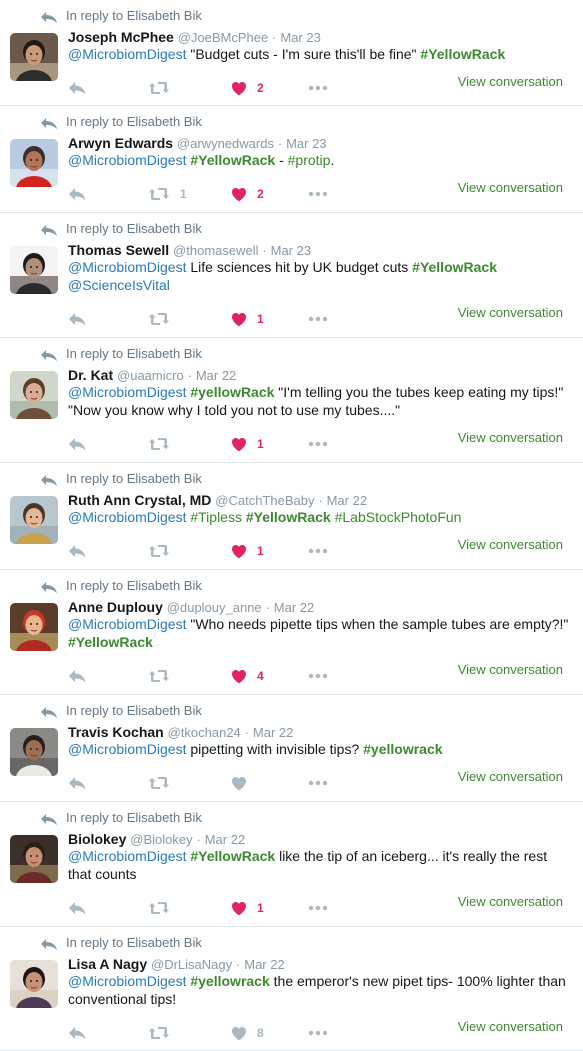  Describe the element at coordinates (107, 964) in the screenshot. I see `display-name: Lisa A Nagy` at that location.